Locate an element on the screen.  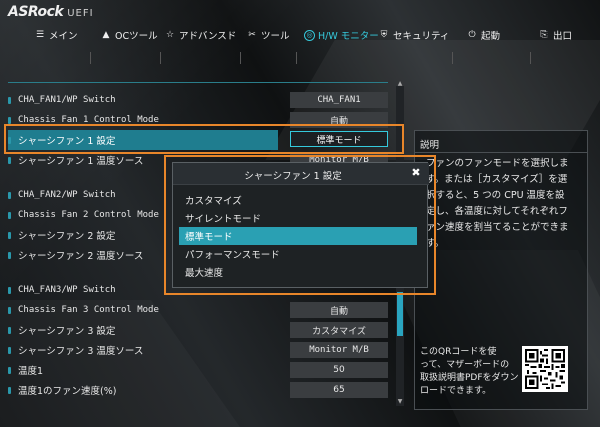
scroll-up-icon: ▲ is located at coordinates (400, 84).